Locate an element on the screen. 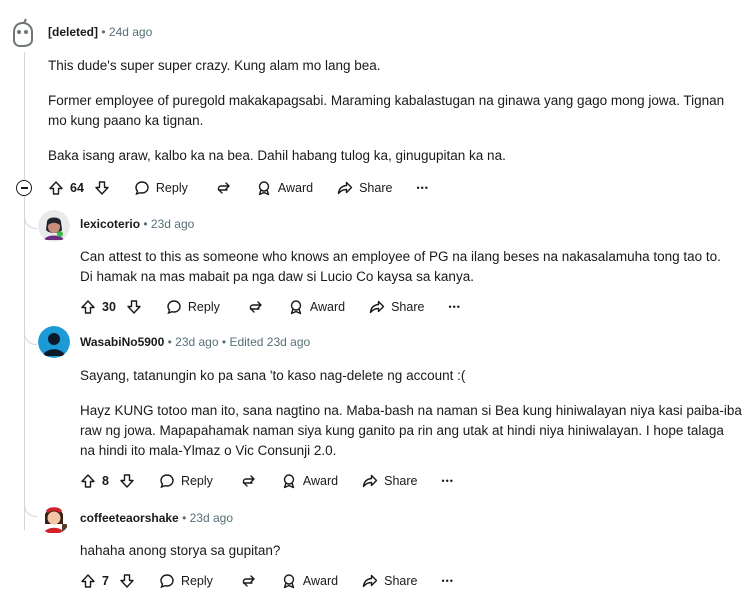 This screenshot has width=750, height=601. vote-count: 30 is located at coordinates (109, 307).